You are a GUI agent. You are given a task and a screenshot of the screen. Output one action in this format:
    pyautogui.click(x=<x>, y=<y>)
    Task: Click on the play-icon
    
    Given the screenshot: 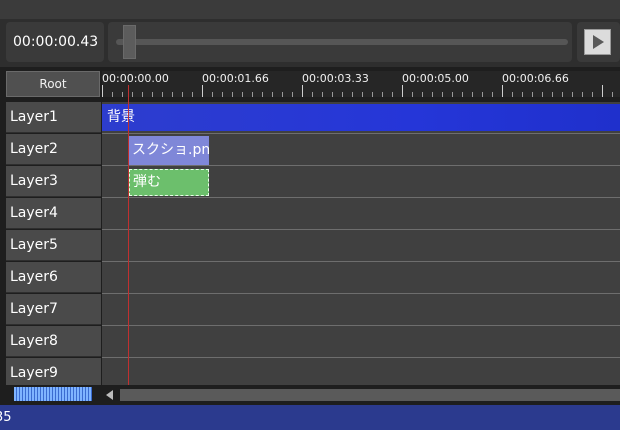 What is the action you would take?
    pyautogui.click(x=598, y=42)
    